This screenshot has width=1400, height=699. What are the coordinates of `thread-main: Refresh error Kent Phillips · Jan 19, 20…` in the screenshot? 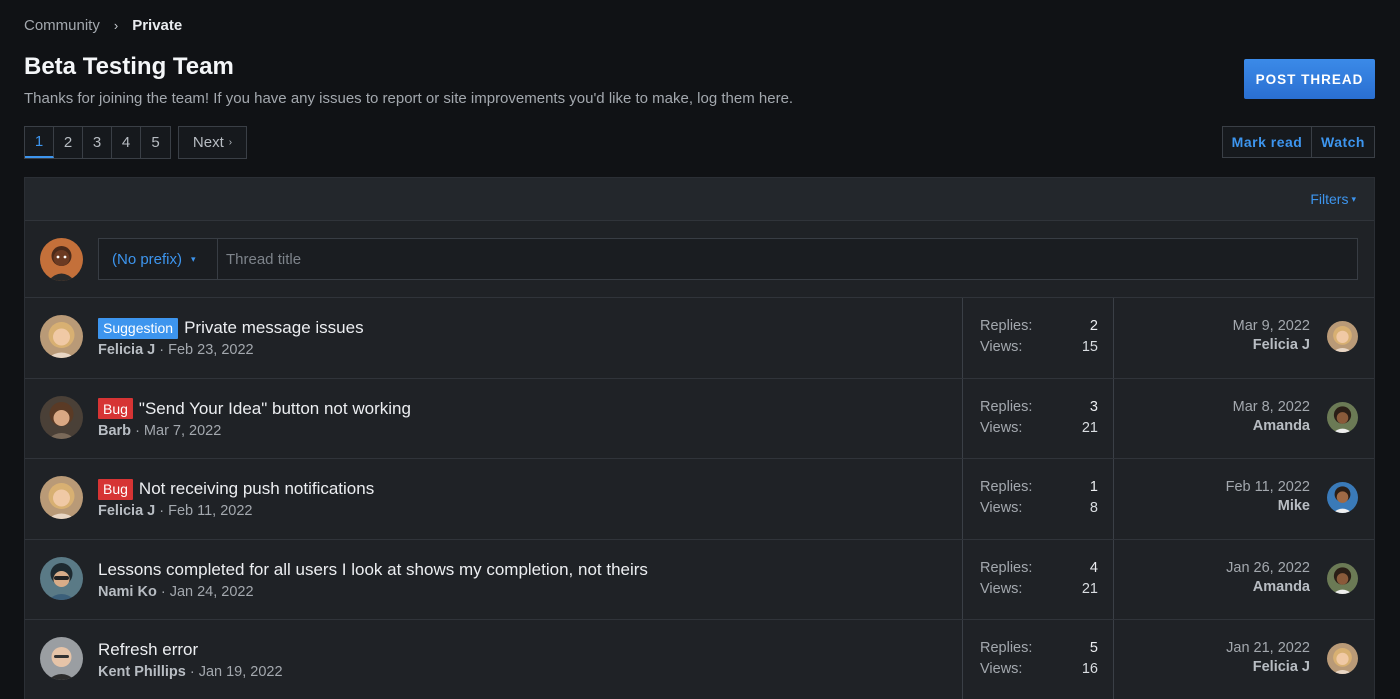 It's located at (190, 659).